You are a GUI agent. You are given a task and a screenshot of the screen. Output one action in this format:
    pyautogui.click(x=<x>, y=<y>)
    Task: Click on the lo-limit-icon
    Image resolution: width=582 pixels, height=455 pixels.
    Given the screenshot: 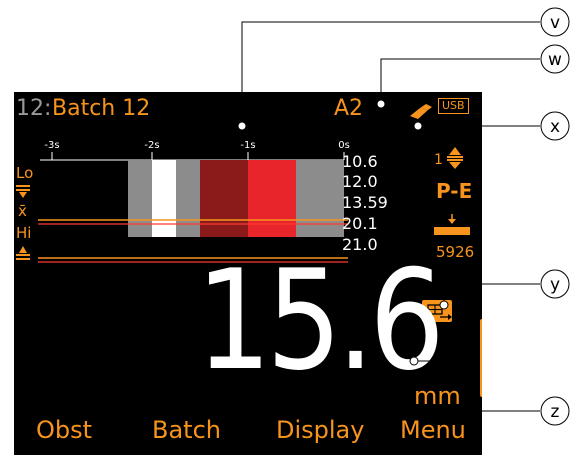 What is the action you would take?
    pyautogui.click(x=23, y=191)
    